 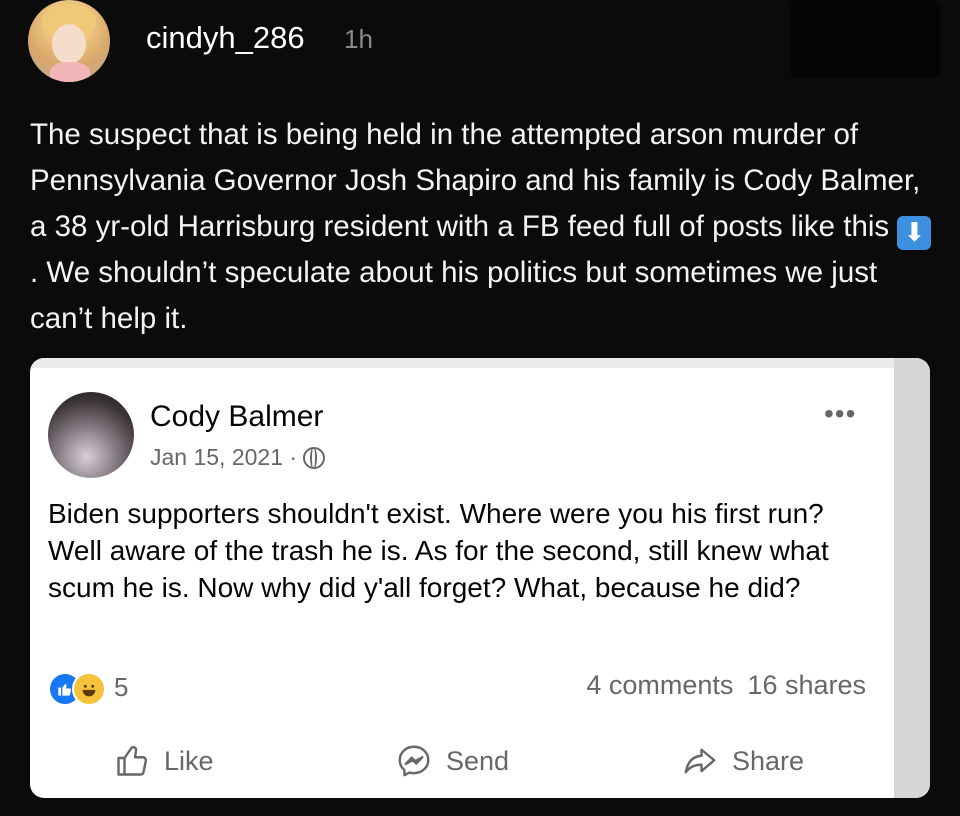 What do you see at coordinates (91, 435) in the screenshot?
I see `author-avatar` at bounding box center [91, 435].